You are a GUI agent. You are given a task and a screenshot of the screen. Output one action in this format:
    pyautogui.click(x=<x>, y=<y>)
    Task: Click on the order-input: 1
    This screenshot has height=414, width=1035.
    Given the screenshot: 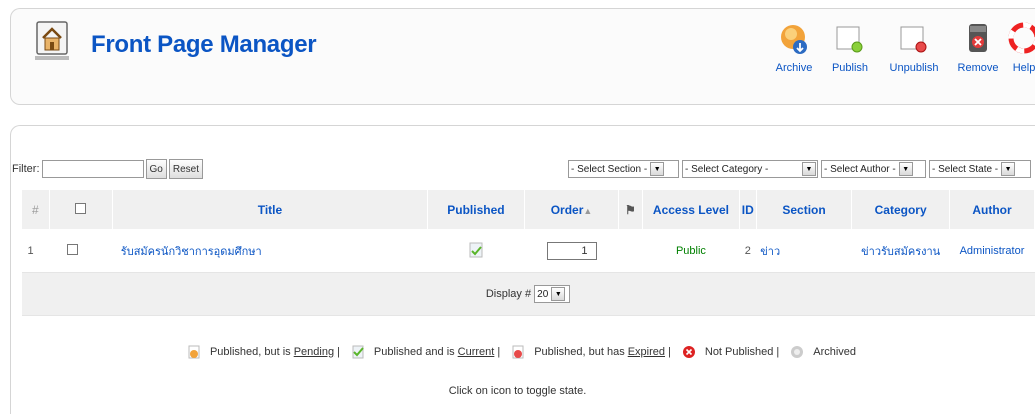 What is the action you would take?
    pyautogui.click(x=571, y=251)
    